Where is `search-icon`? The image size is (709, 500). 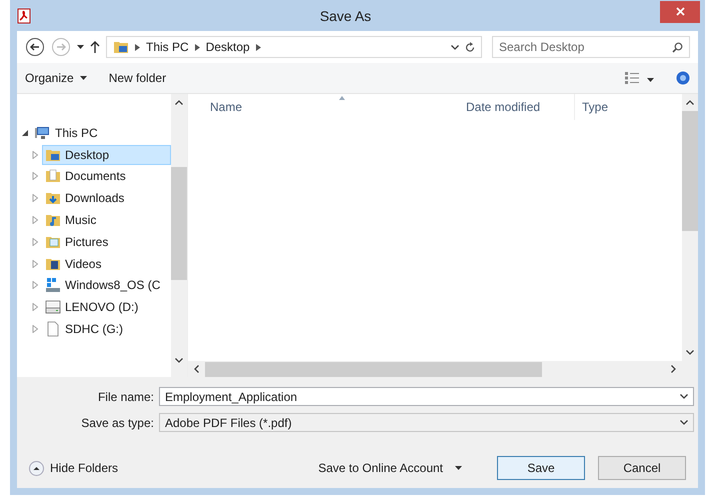
search-icon is located at coordinates (677, 47).